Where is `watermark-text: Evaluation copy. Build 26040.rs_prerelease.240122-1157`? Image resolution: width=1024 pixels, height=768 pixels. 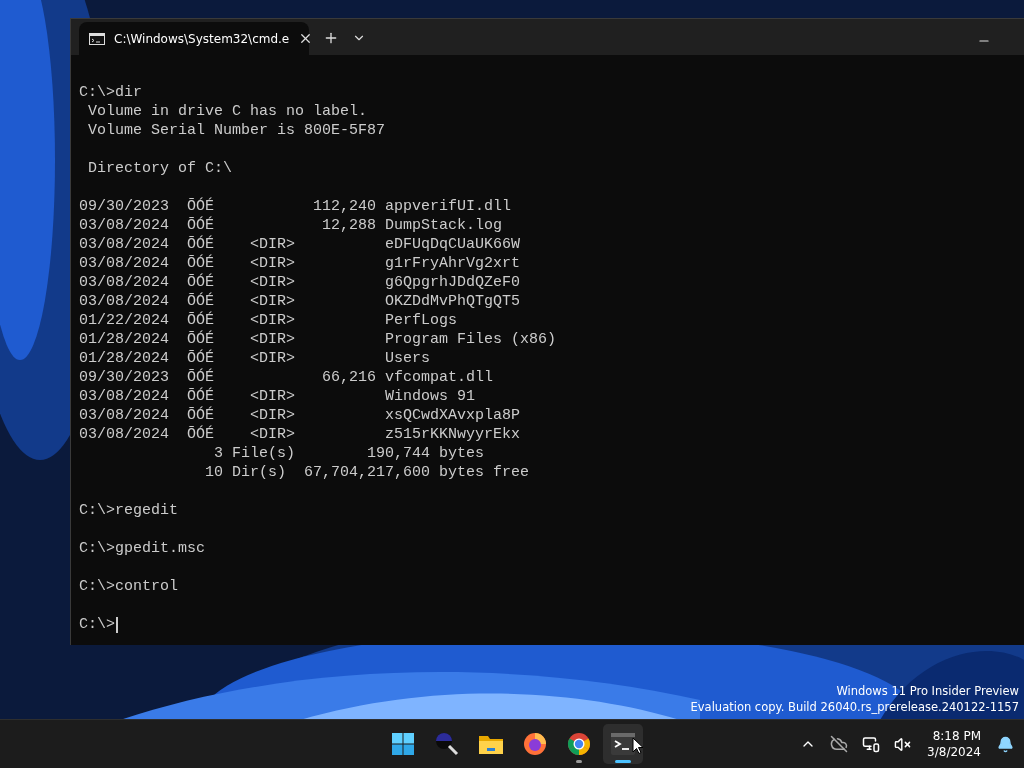 watermark-text: Evaluation copy. Build 26040.rs_prerelease.240122-1157 is located at coordinates (854, 707).